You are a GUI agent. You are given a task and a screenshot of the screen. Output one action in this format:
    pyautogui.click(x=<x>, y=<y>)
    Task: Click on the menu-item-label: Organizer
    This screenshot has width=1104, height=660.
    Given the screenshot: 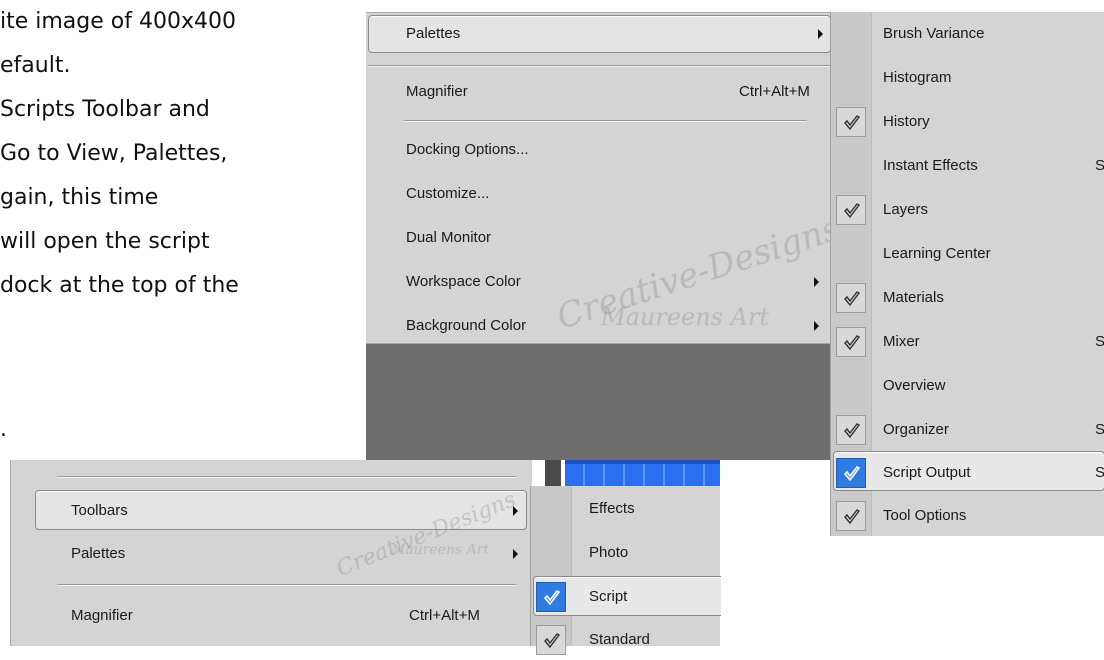 What is the action you would take?
    pyautogui.click(x=916, y=429)
    